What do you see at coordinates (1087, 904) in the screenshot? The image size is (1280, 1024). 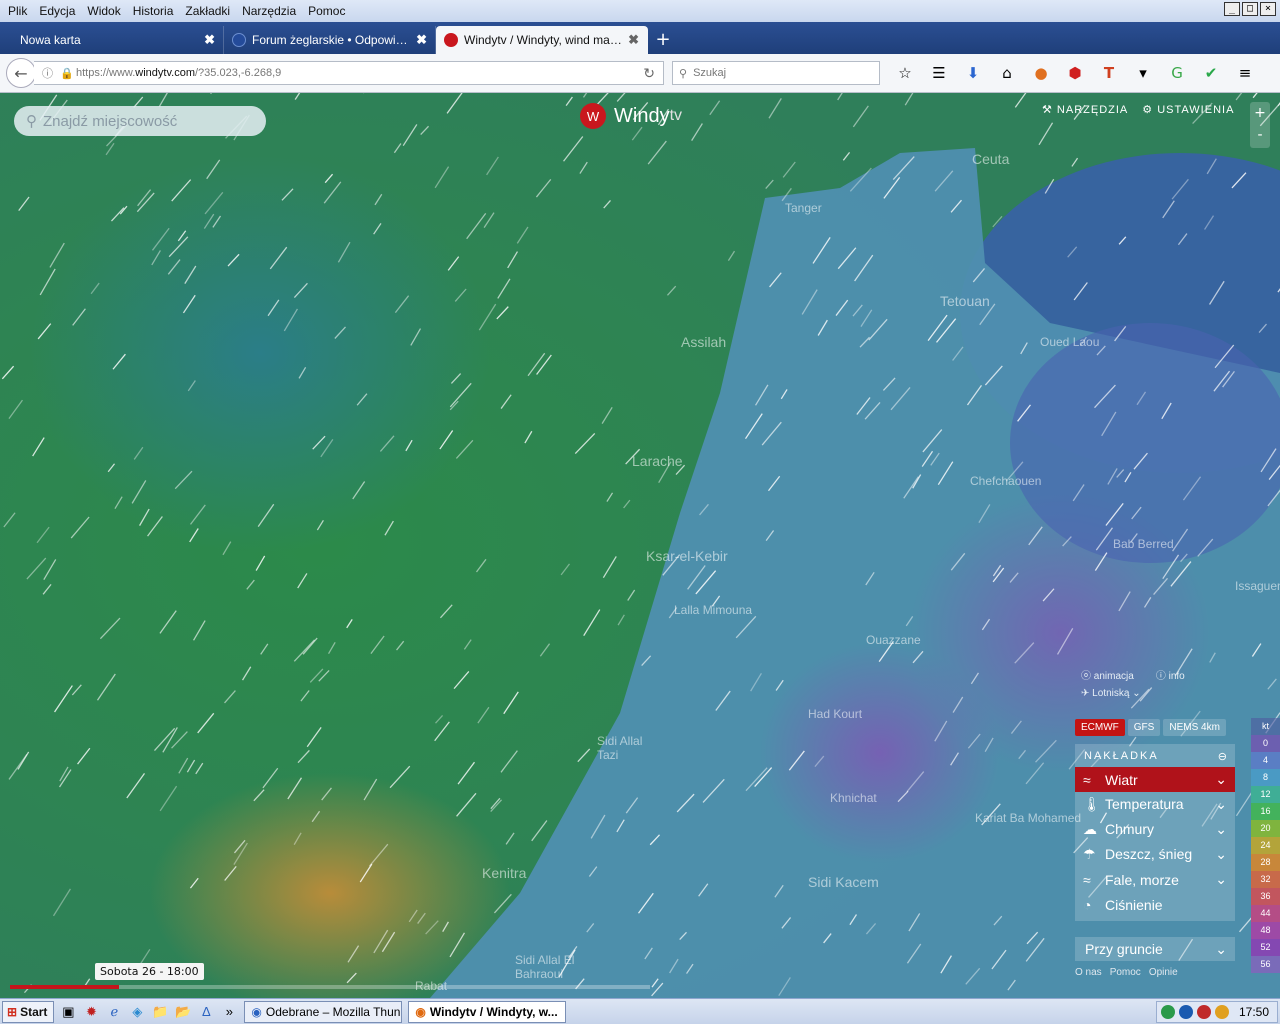 I see `pressure-icon: ◔` at bounding box center [1087, 904].